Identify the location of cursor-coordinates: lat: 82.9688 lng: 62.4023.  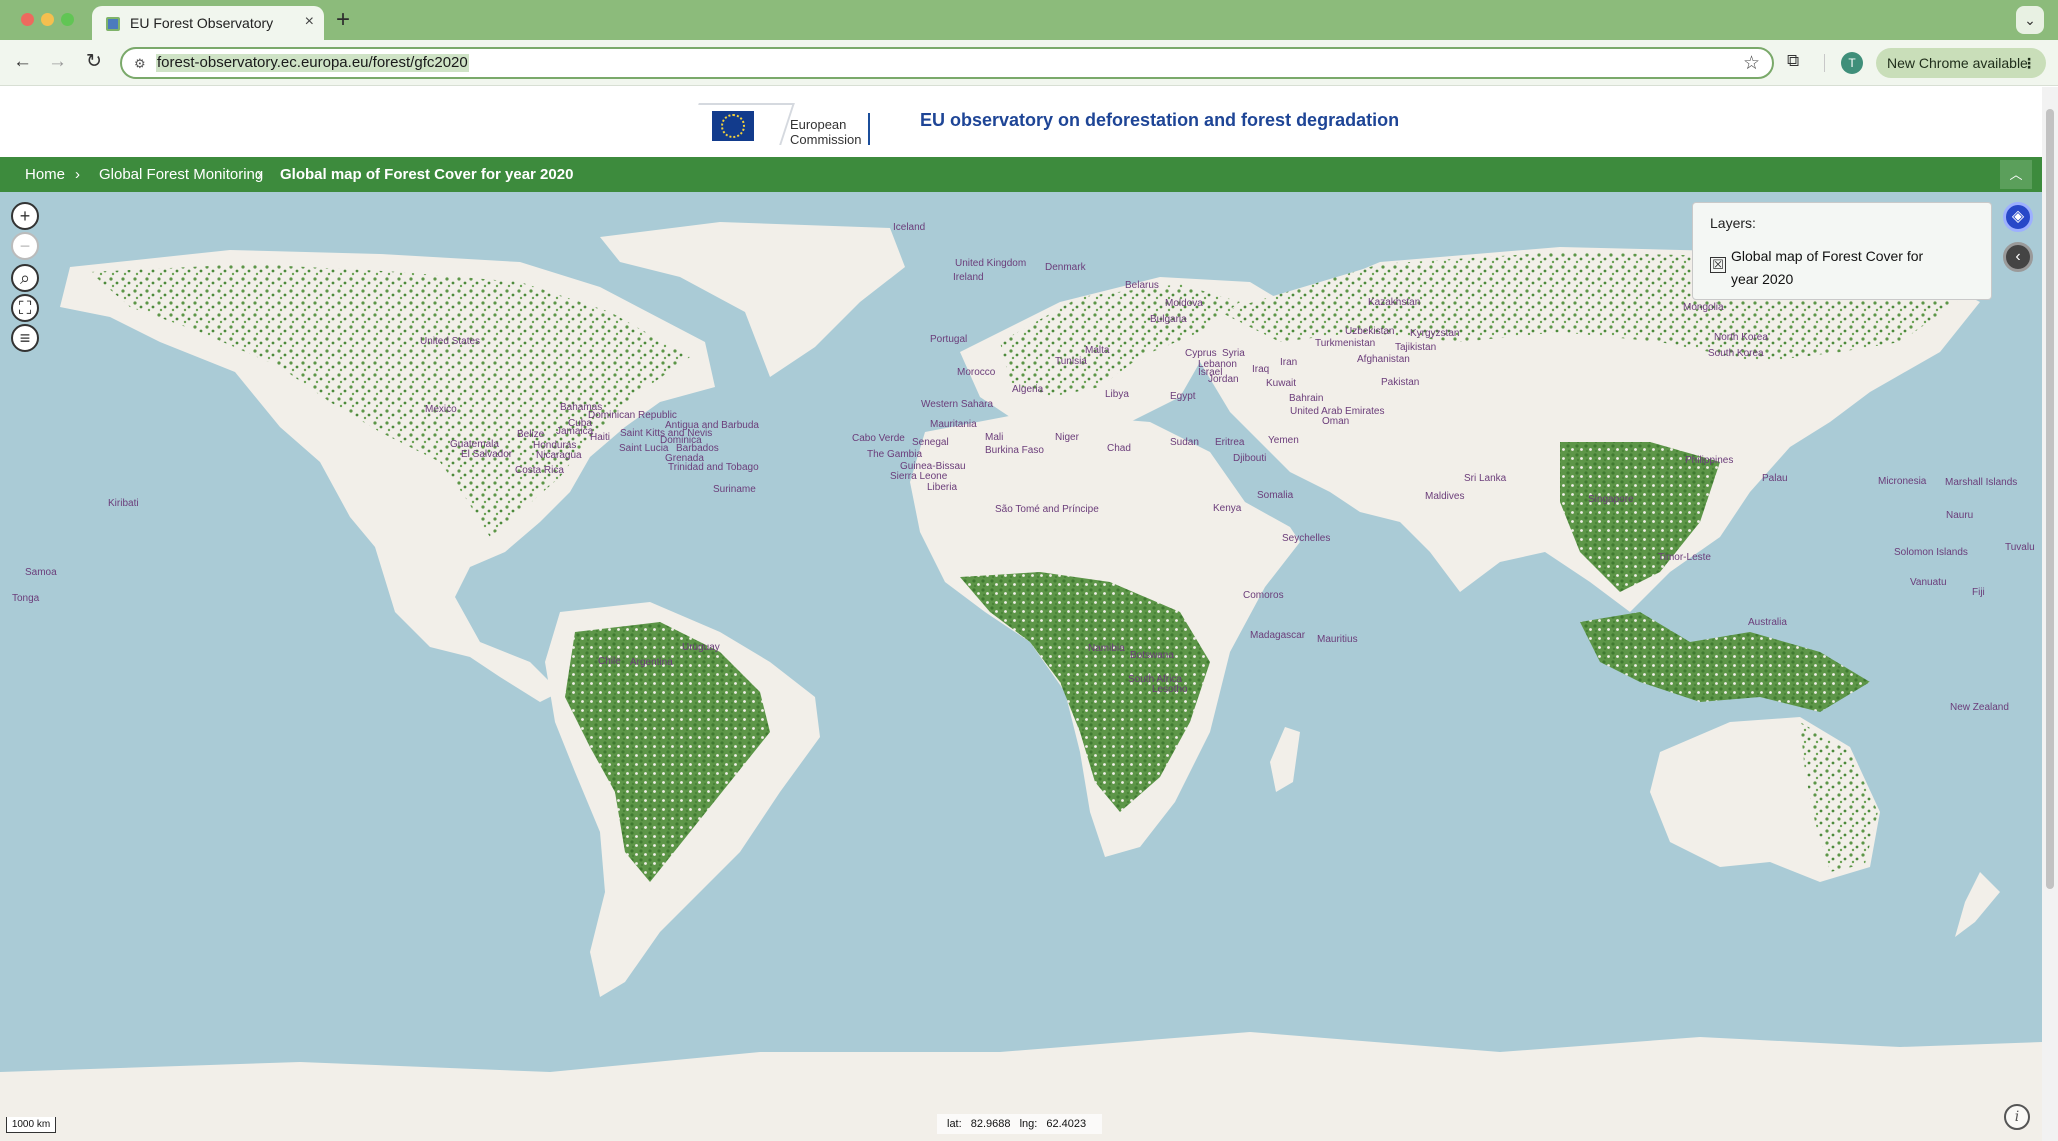
(1020, 1124).